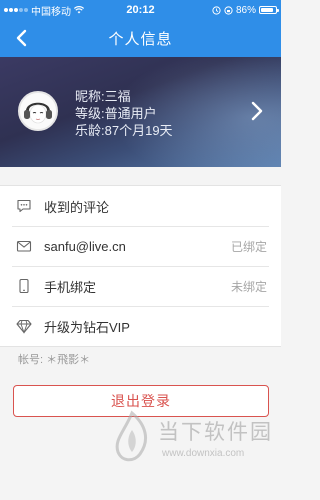  I want to click on avatar-image, so click(38, 111).